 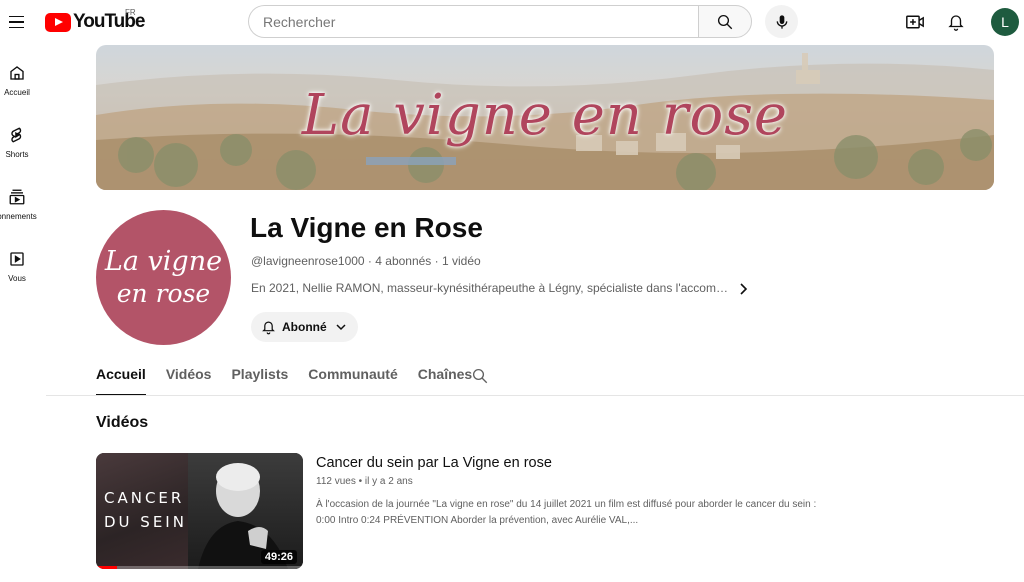 I want to click on subscribed-label: Abonné, so click(x=304, y=327).